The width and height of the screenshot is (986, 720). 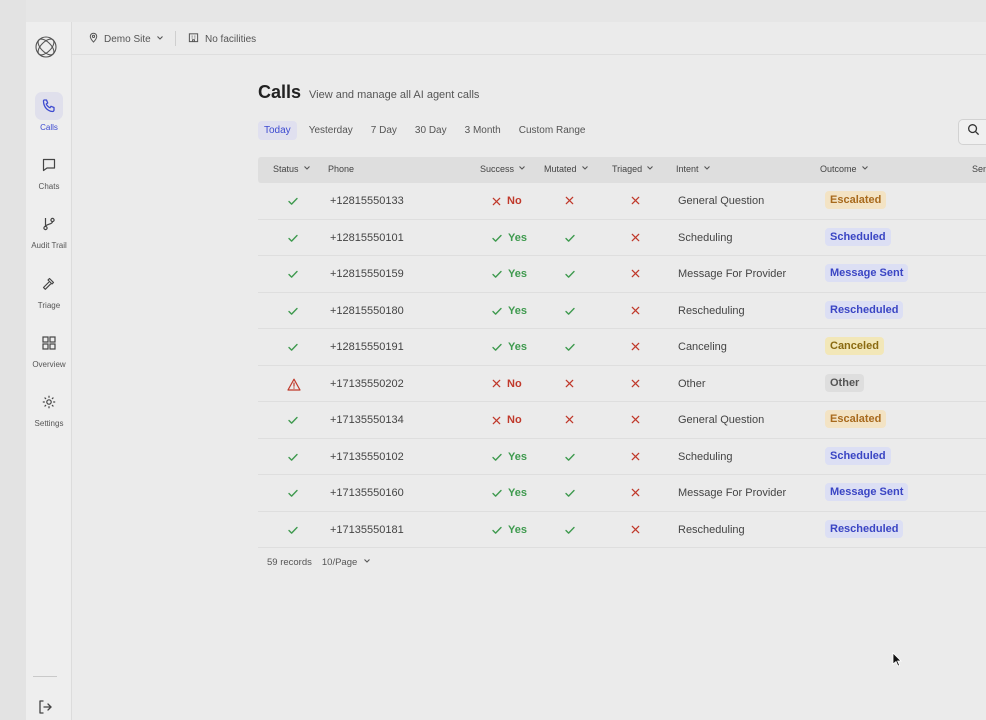 I want to click on column-header-outcome: Outcome, so click(x=844, y=169).